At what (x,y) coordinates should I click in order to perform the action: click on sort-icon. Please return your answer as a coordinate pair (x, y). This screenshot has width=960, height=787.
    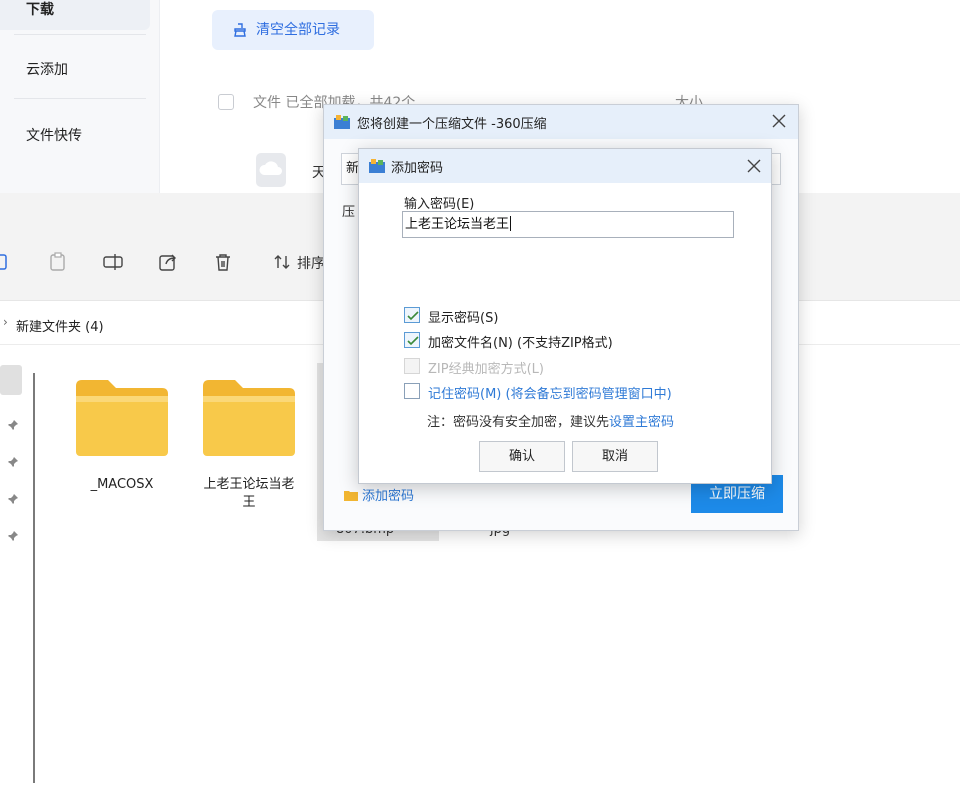
    Looking at the image, I should click on (282, 262).